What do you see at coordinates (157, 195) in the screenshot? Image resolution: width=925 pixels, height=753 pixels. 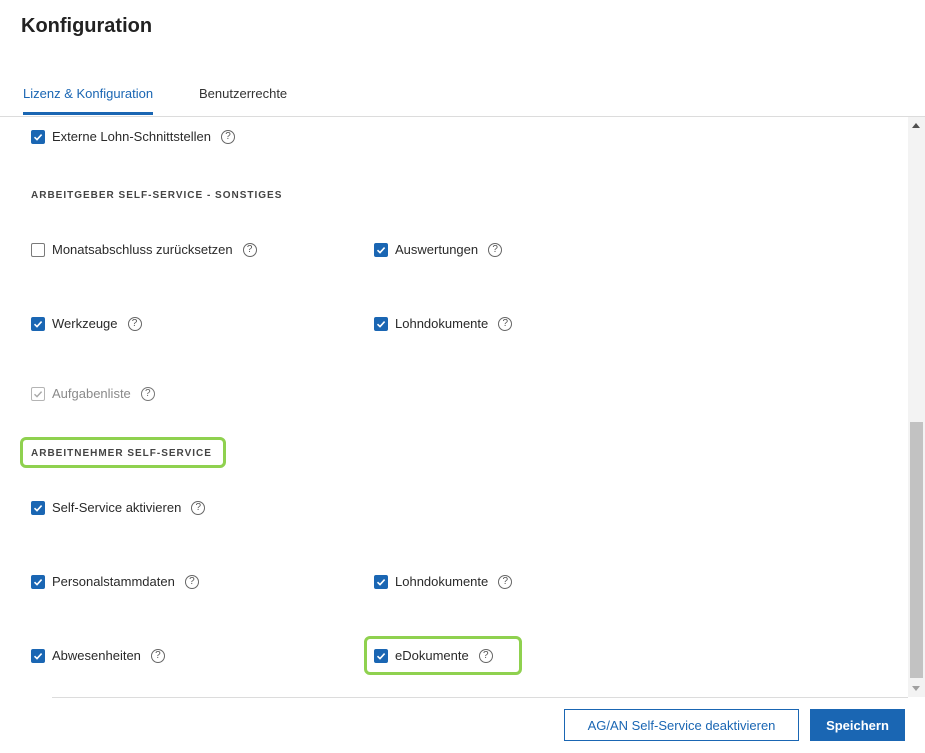 I see `section-heading-ag-sonstiges: ARBEITGEBER SELF-SERVICE - SONSTIGES` at bounding box center [157, 195].